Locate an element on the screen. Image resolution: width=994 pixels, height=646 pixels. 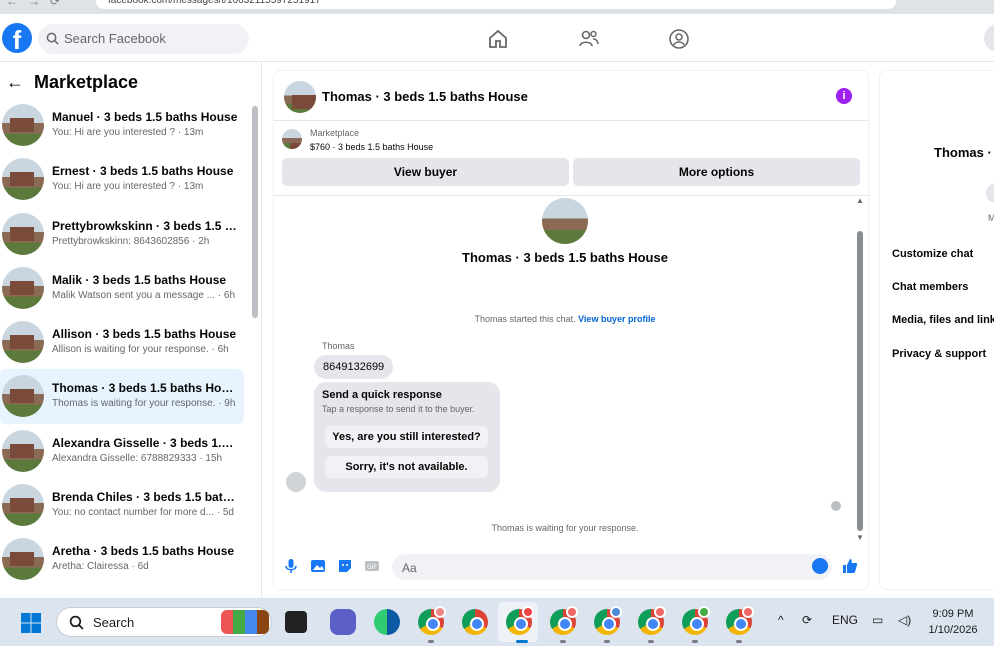
media-files-links-item: Media, files and links is located at coordinates (943, 320).